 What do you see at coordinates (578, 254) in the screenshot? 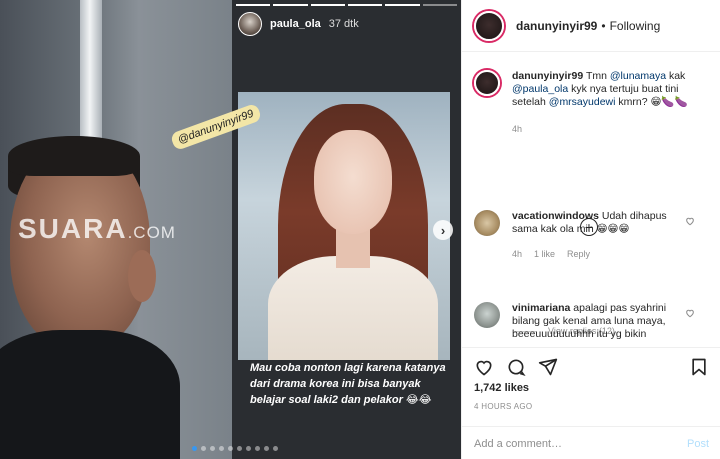
I see `reply-button: Reply` at bounding box center [578, 254].